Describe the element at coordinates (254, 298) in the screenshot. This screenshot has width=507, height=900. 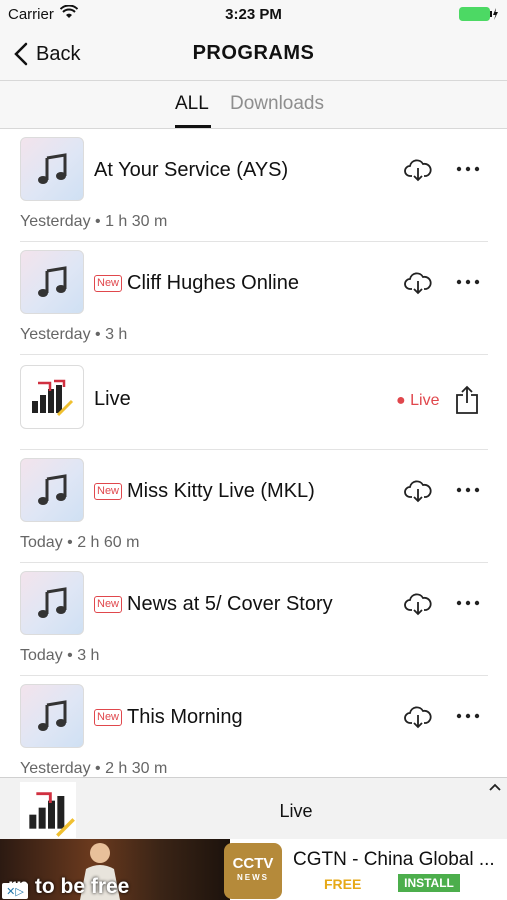
I see `list-item: New Cliff Hughes Online Yesterday • 3 h` at that location.